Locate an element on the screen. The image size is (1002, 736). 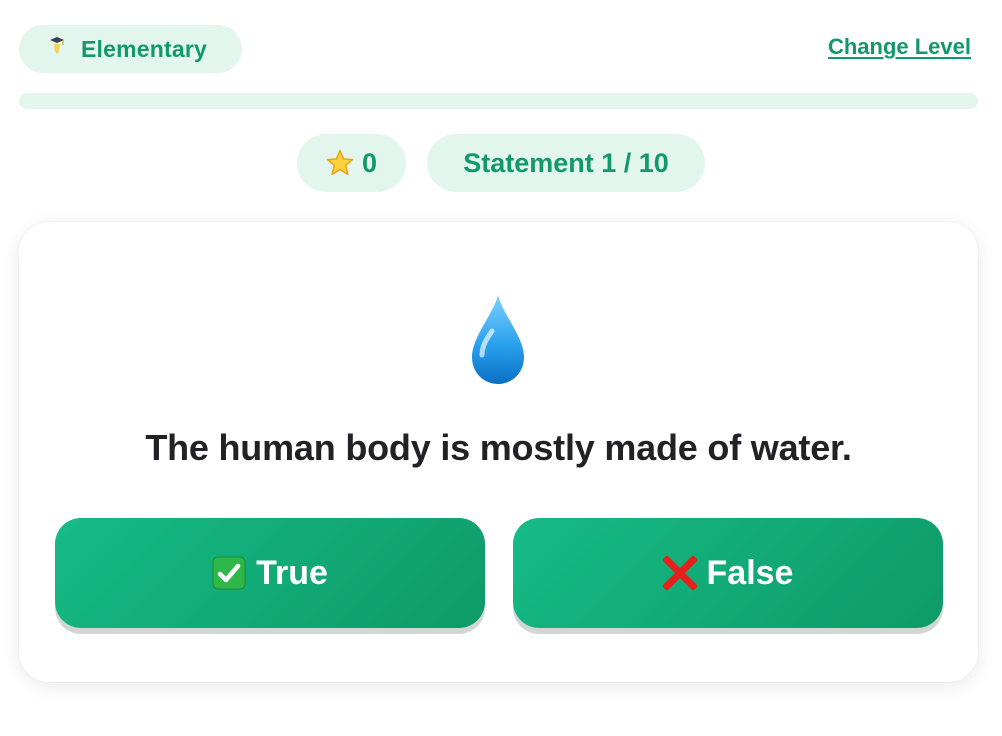
score-value: 0 is located at coordinates (369, 162).